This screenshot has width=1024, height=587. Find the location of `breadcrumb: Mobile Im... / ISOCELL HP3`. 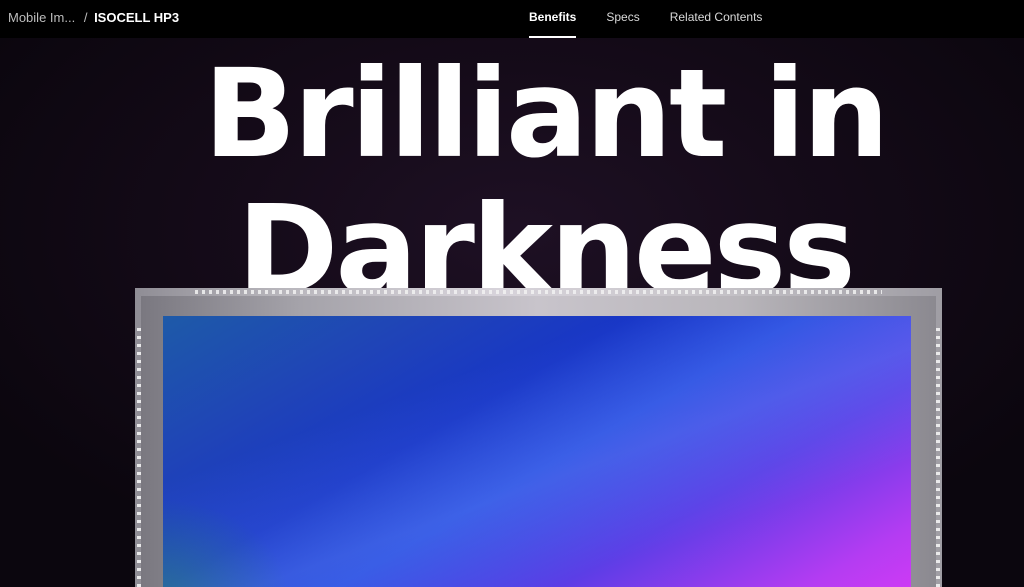

breadcrumb: Mobile Im... / ISOCELL HP3 is located at coordinates (93, 18).